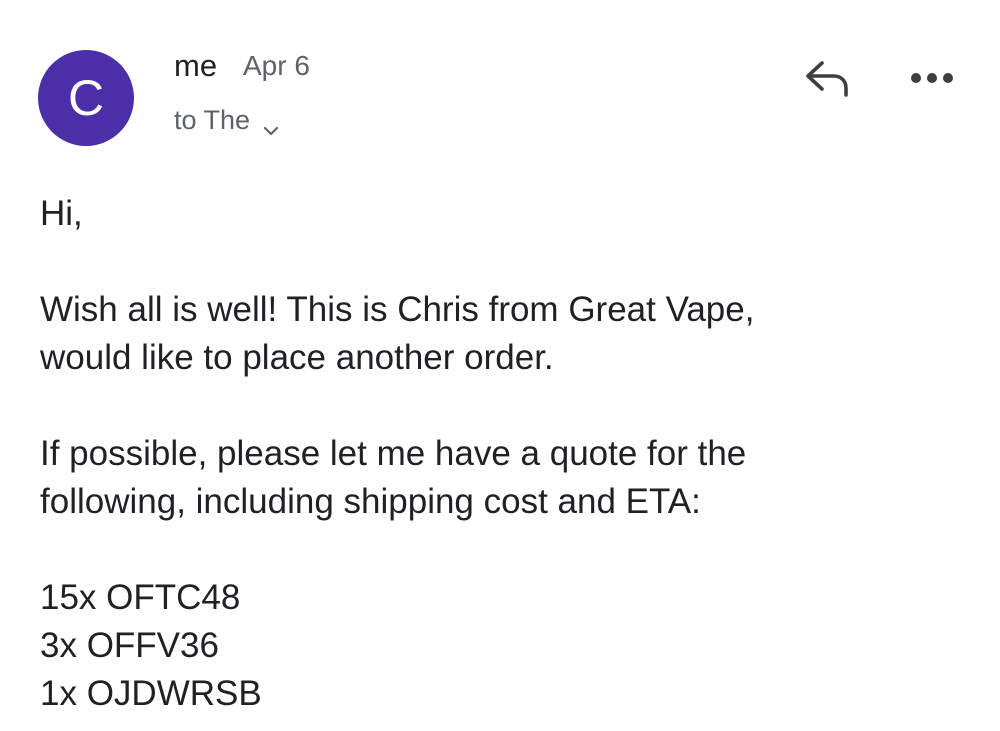 Image resolution: width=1000 pixels, height=731 pixels. Describe the element at coordinates (61, 213) in the screenshot. I see `greeting: Hi,` at that location.